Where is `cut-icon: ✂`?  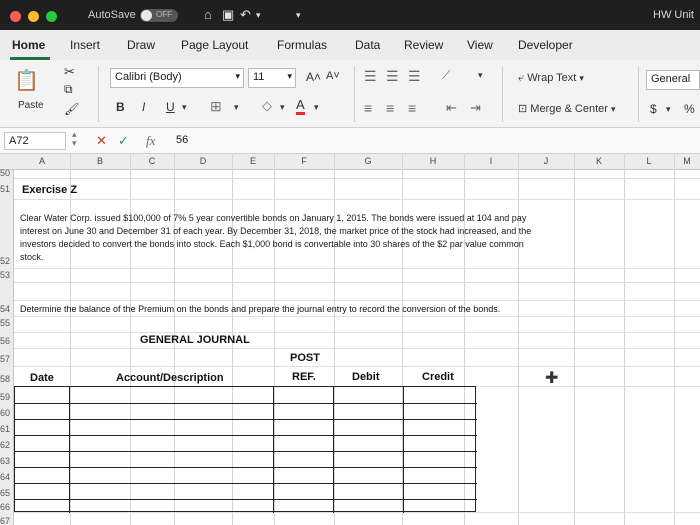
cut-icon: ✂ is located at coordinates (69, 72).